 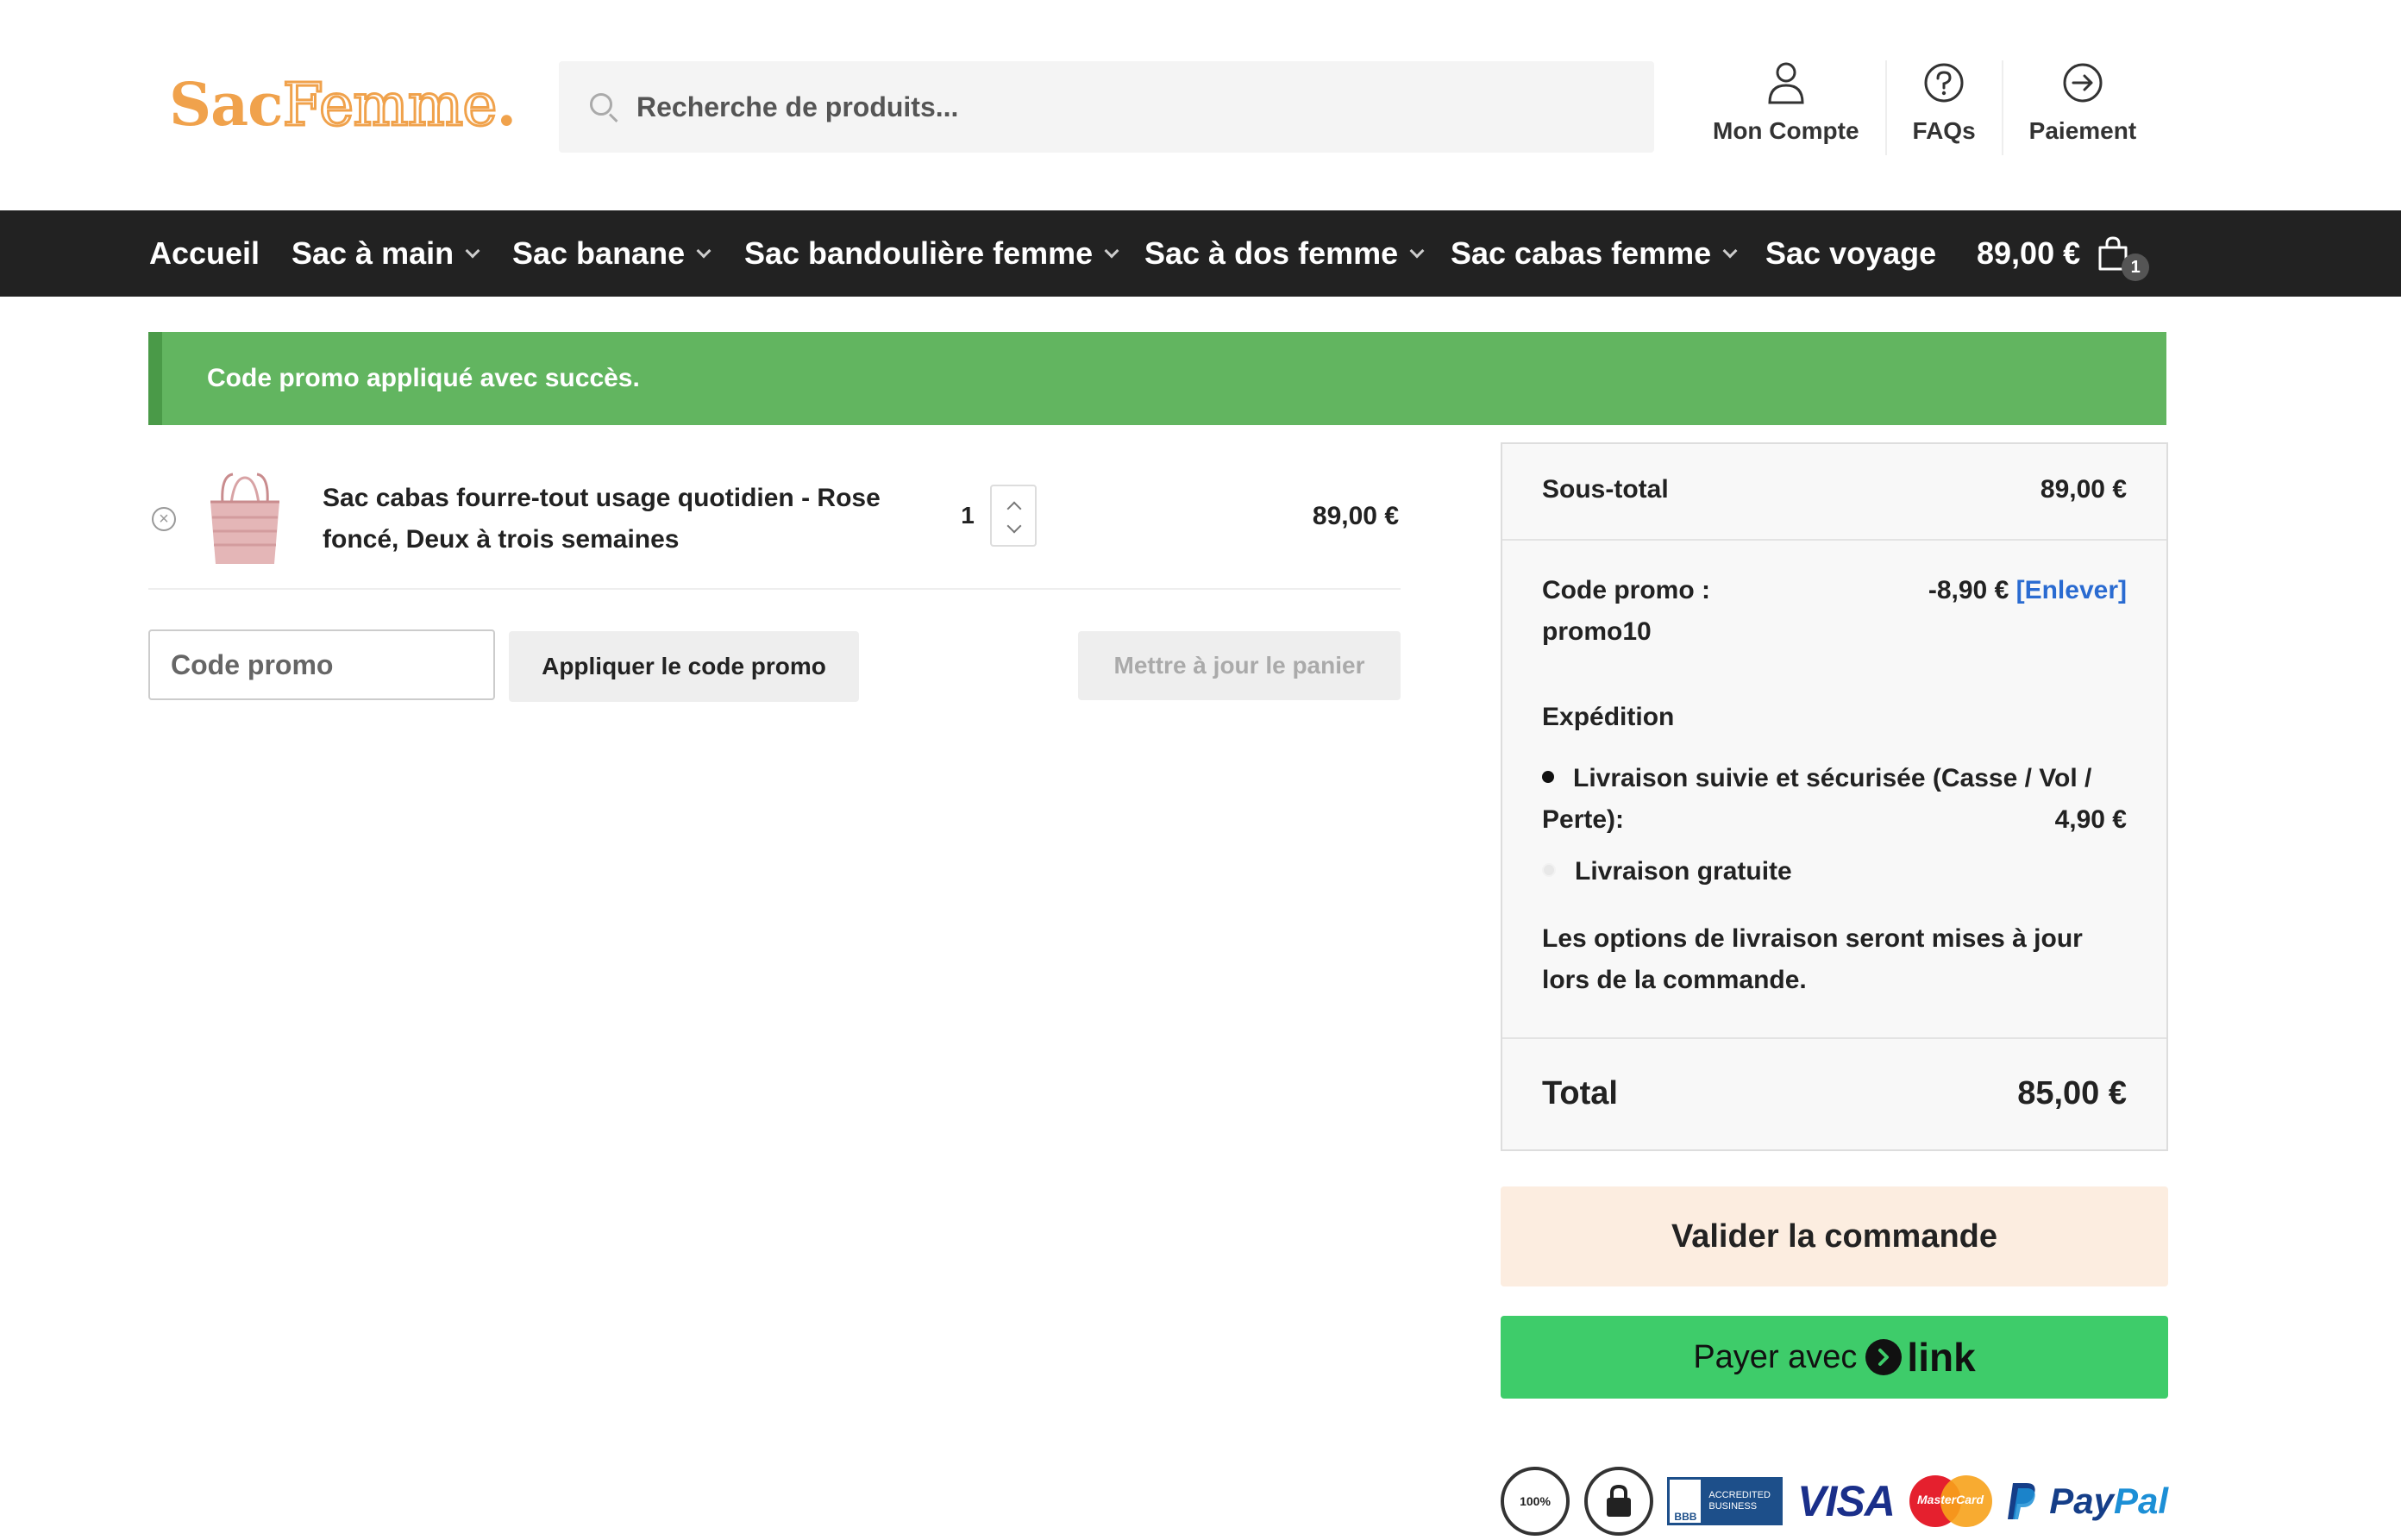 I want to click on total-row: Total 85,00 €, so click(x=1834, y=1093).